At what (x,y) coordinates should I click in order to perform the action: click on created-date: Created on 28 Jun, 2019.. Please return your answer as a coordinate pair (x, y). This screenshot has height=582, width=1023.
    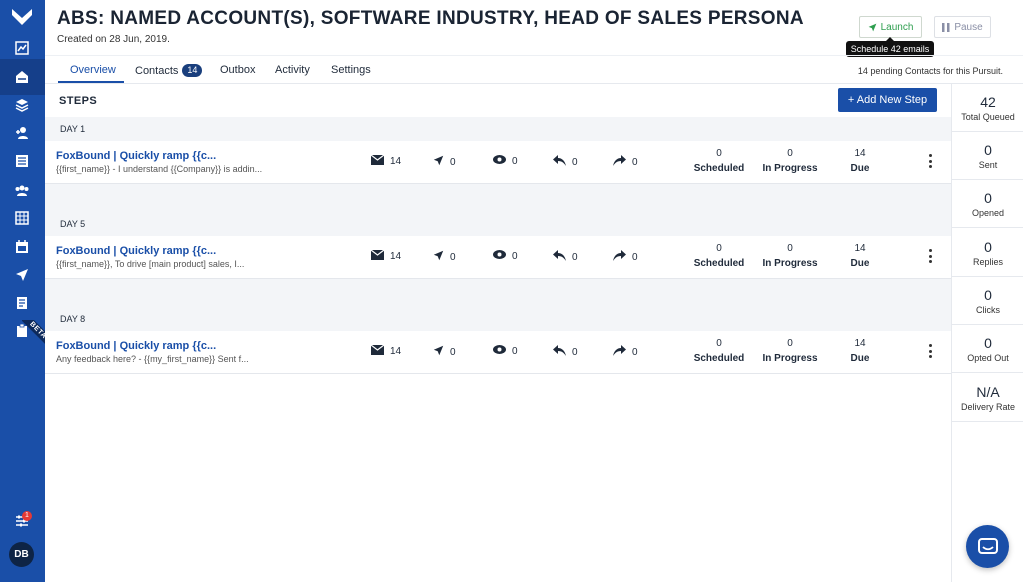
    Looking at the image, I should click on (113, 39).